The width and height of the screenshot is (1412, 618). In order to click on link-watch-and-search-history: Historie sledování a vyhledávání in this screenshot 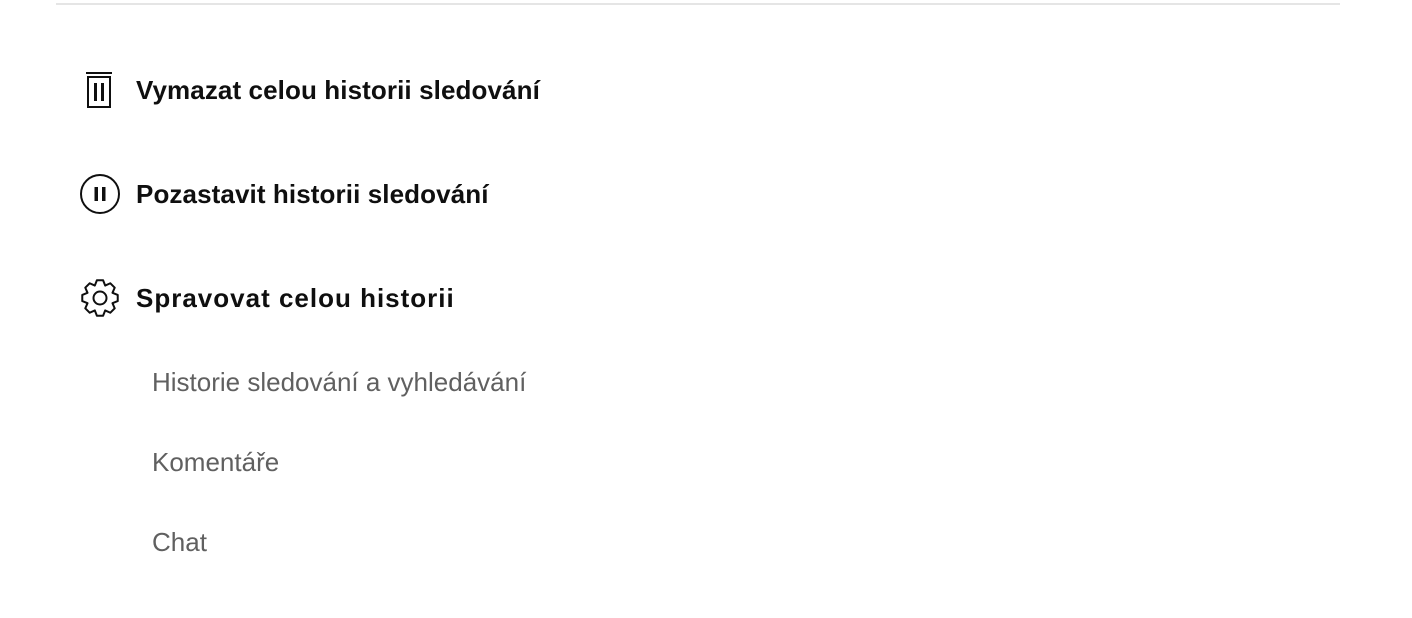, I will do `click(339, 382)`.